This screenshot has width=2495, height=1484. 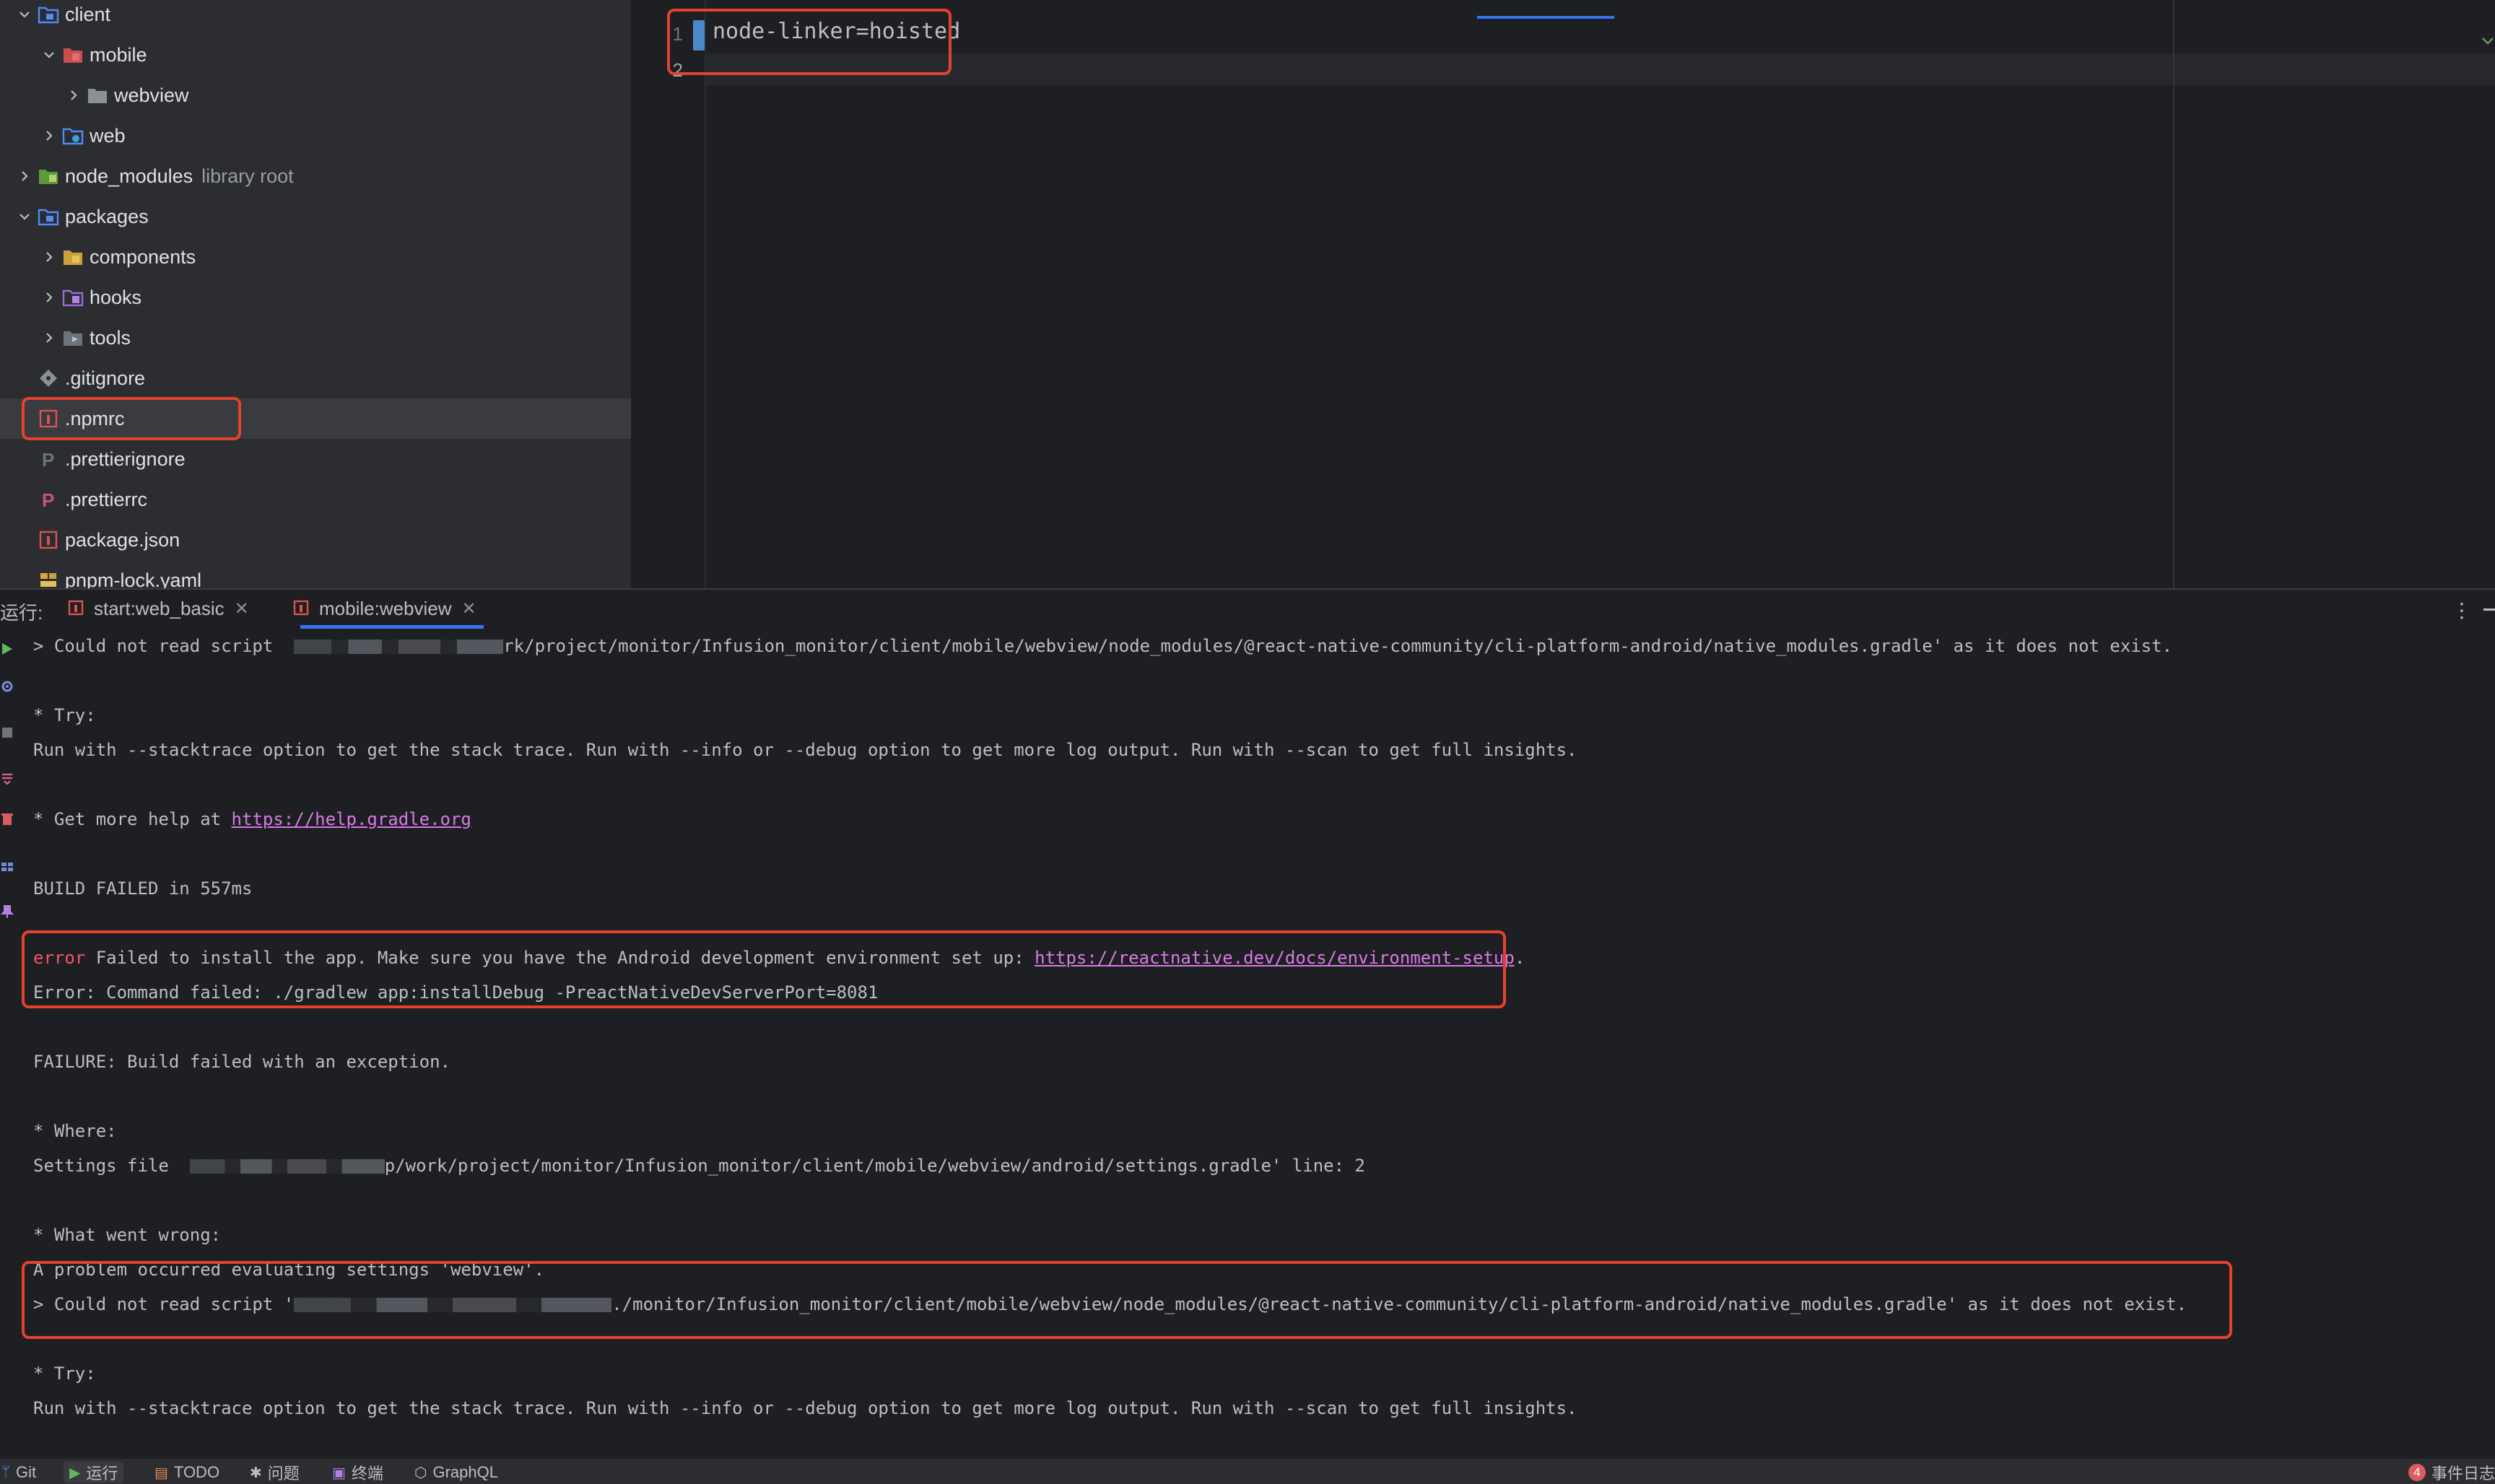 I want to click on tree-item-gitignore: .gitignore, so click(x=315, y=378).